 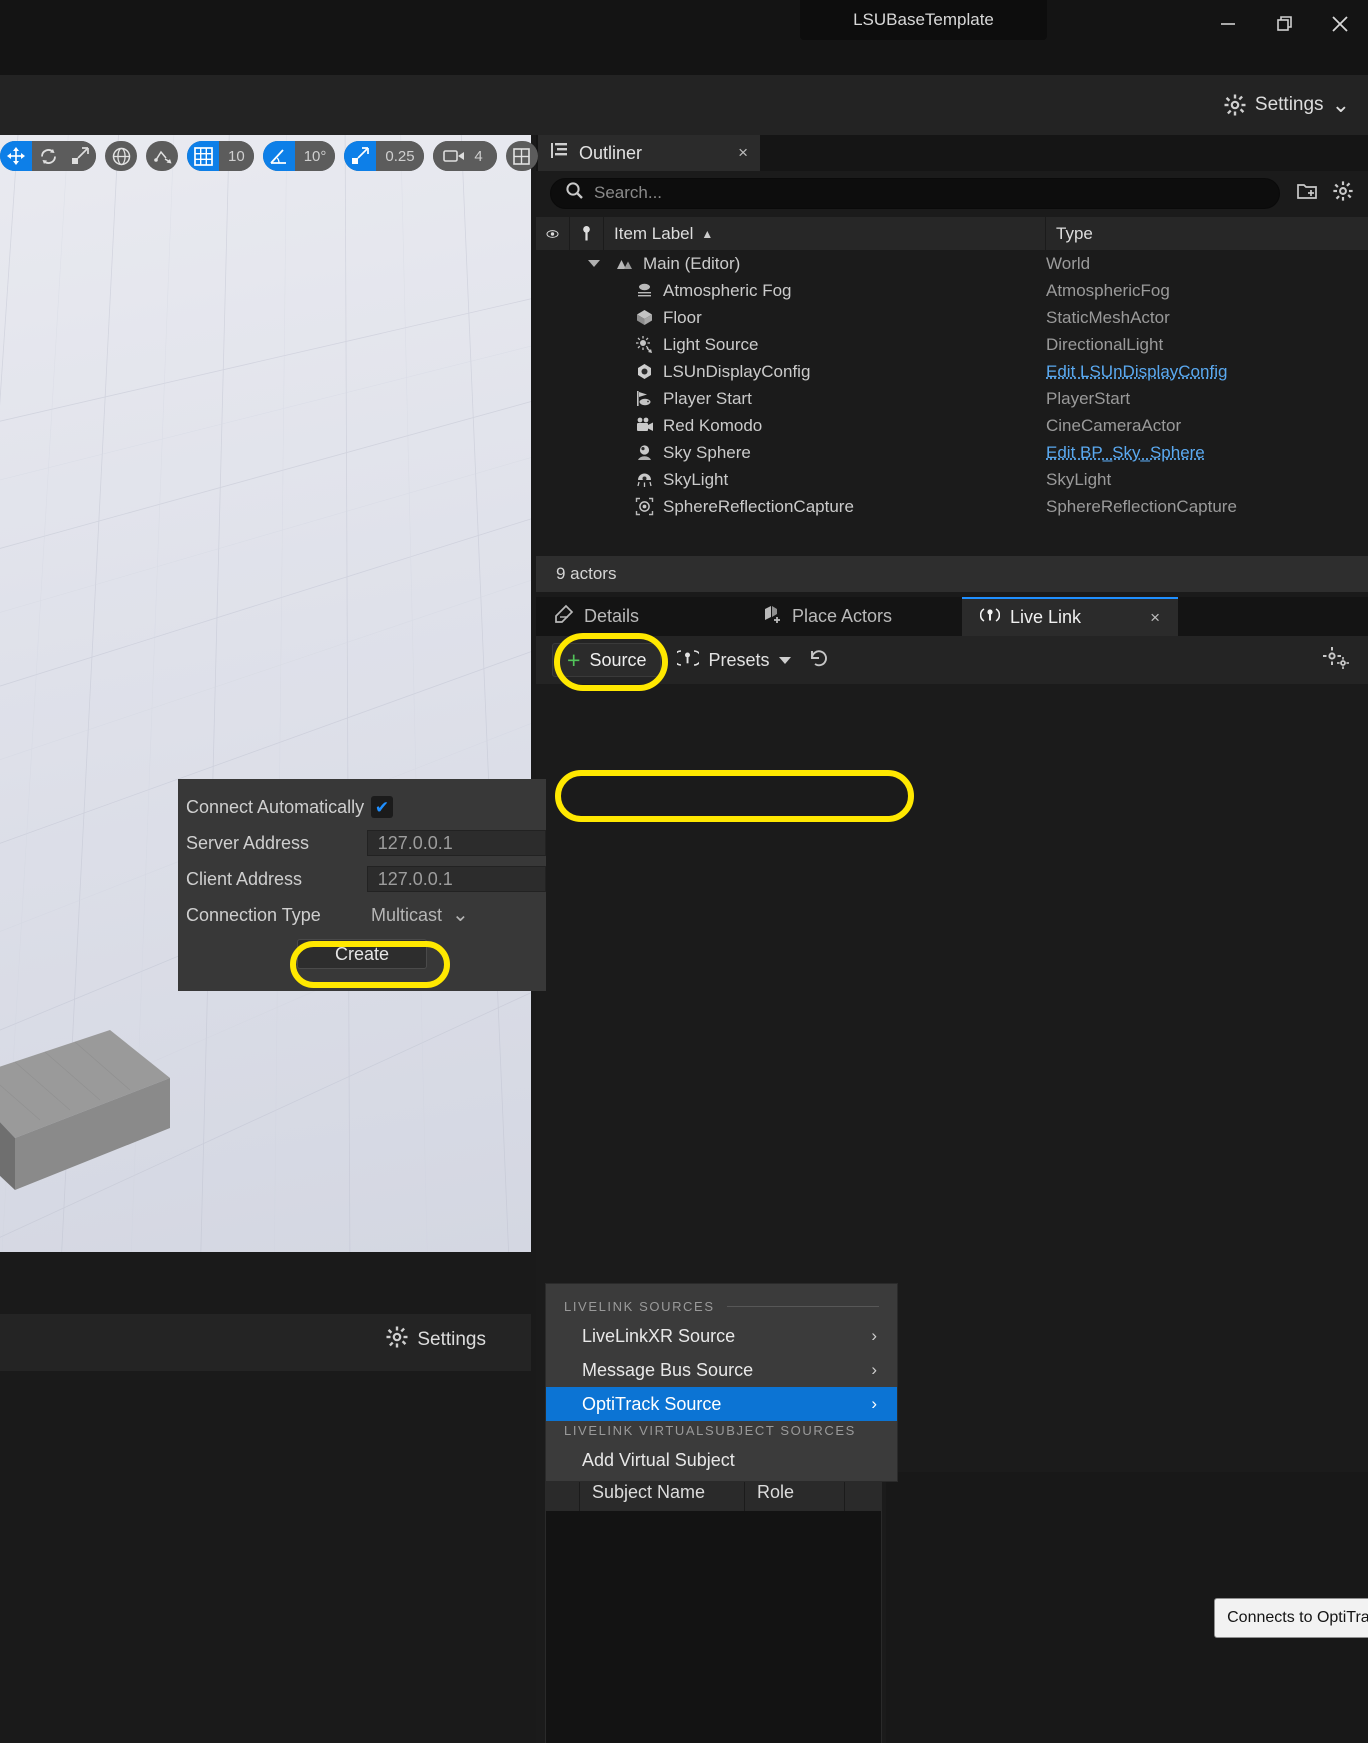 I want to click on tab-details: Details, so click(x=640, y=616).